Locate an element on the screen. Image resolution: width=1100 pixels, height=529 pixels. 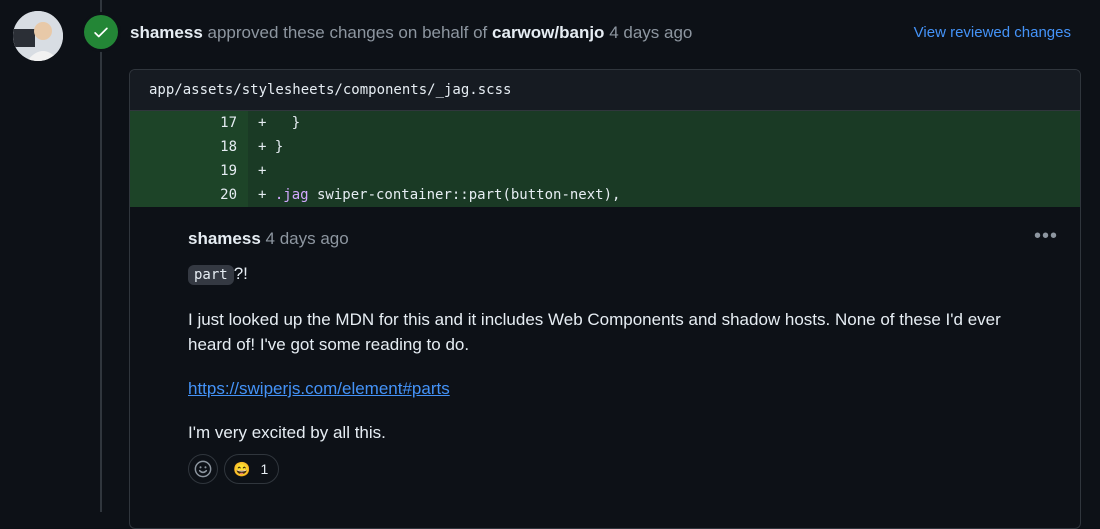
check-icon is located at coordinates (101, 32).